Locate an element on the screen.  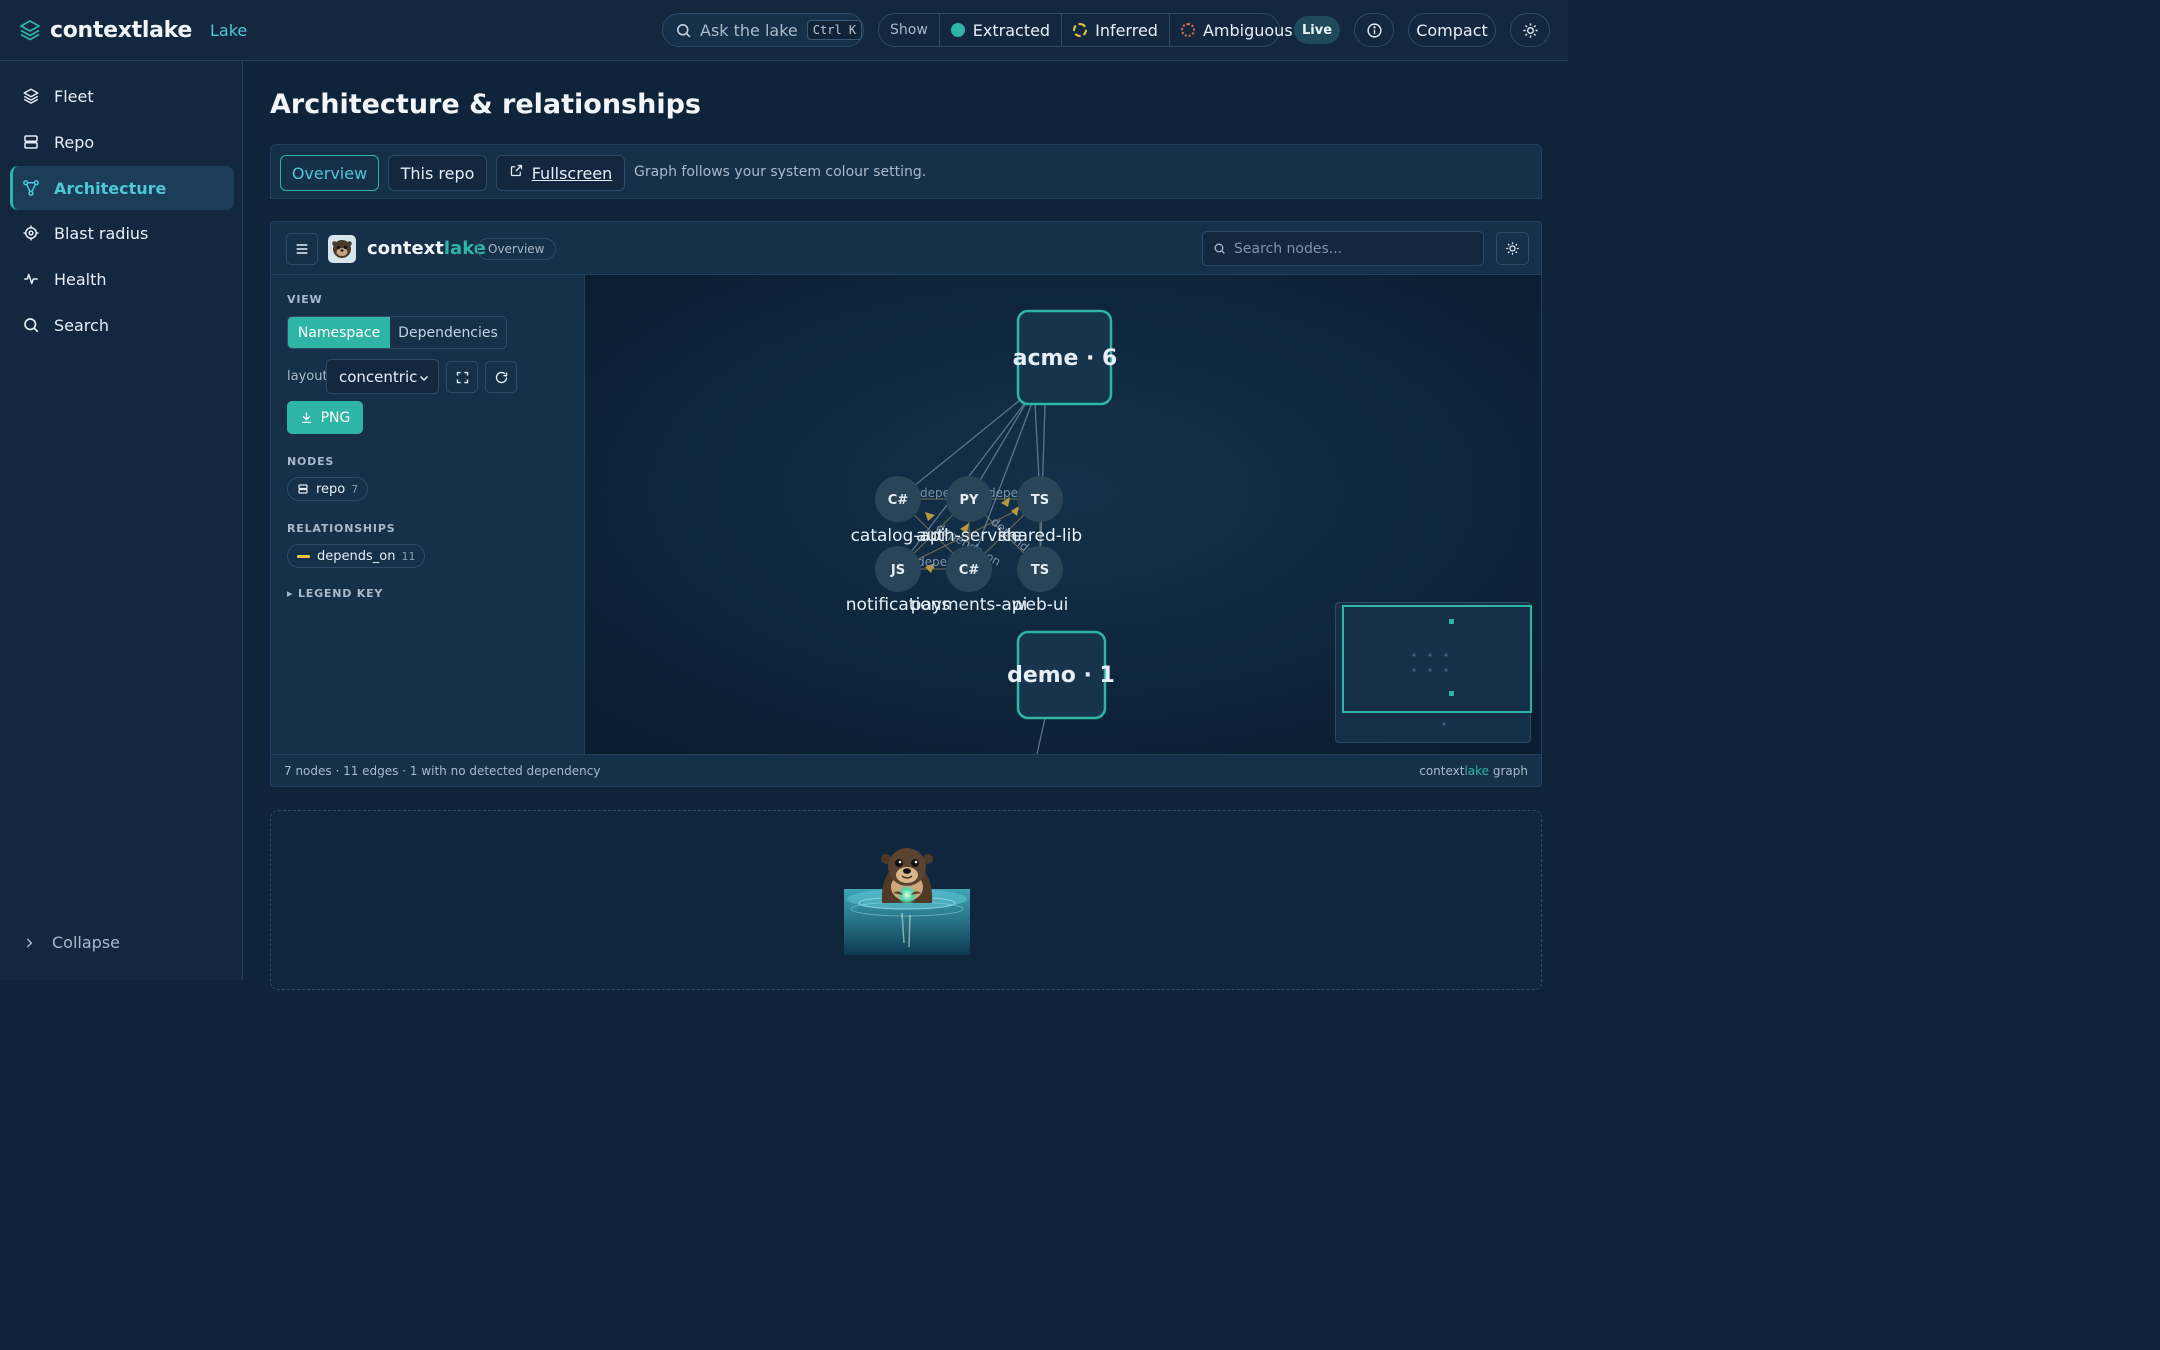
repo-name: shared-lib is located at coordinates (1040, 536).